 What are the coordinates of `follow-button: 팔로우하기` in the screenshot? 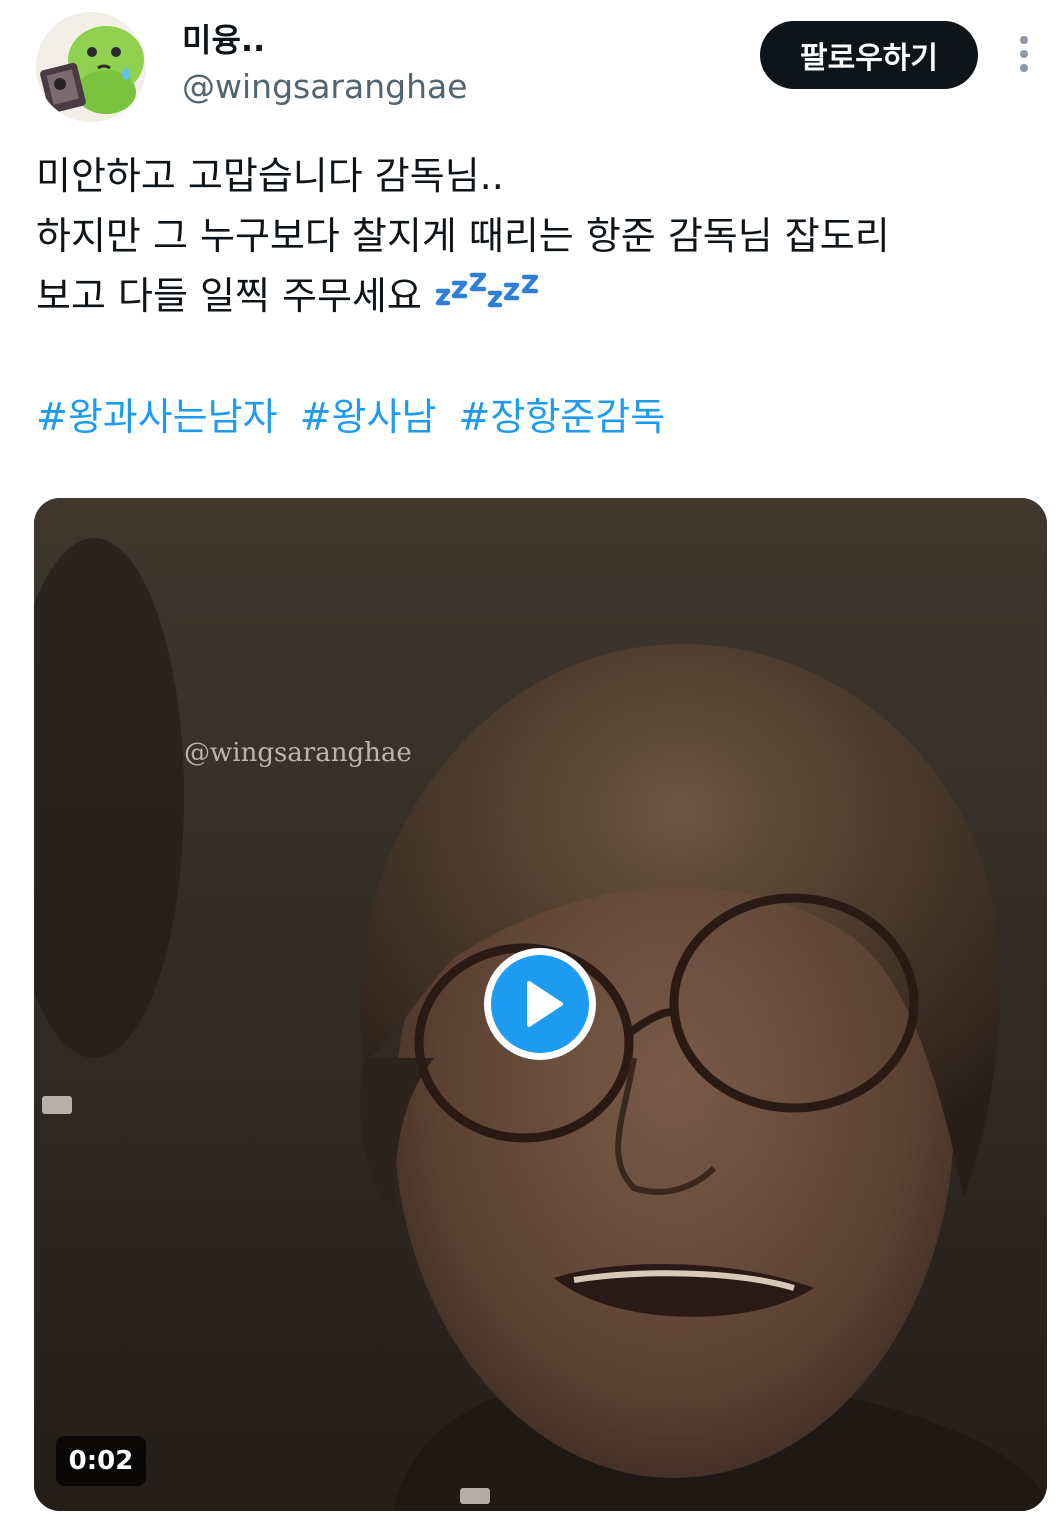 It's located at (869, 55).